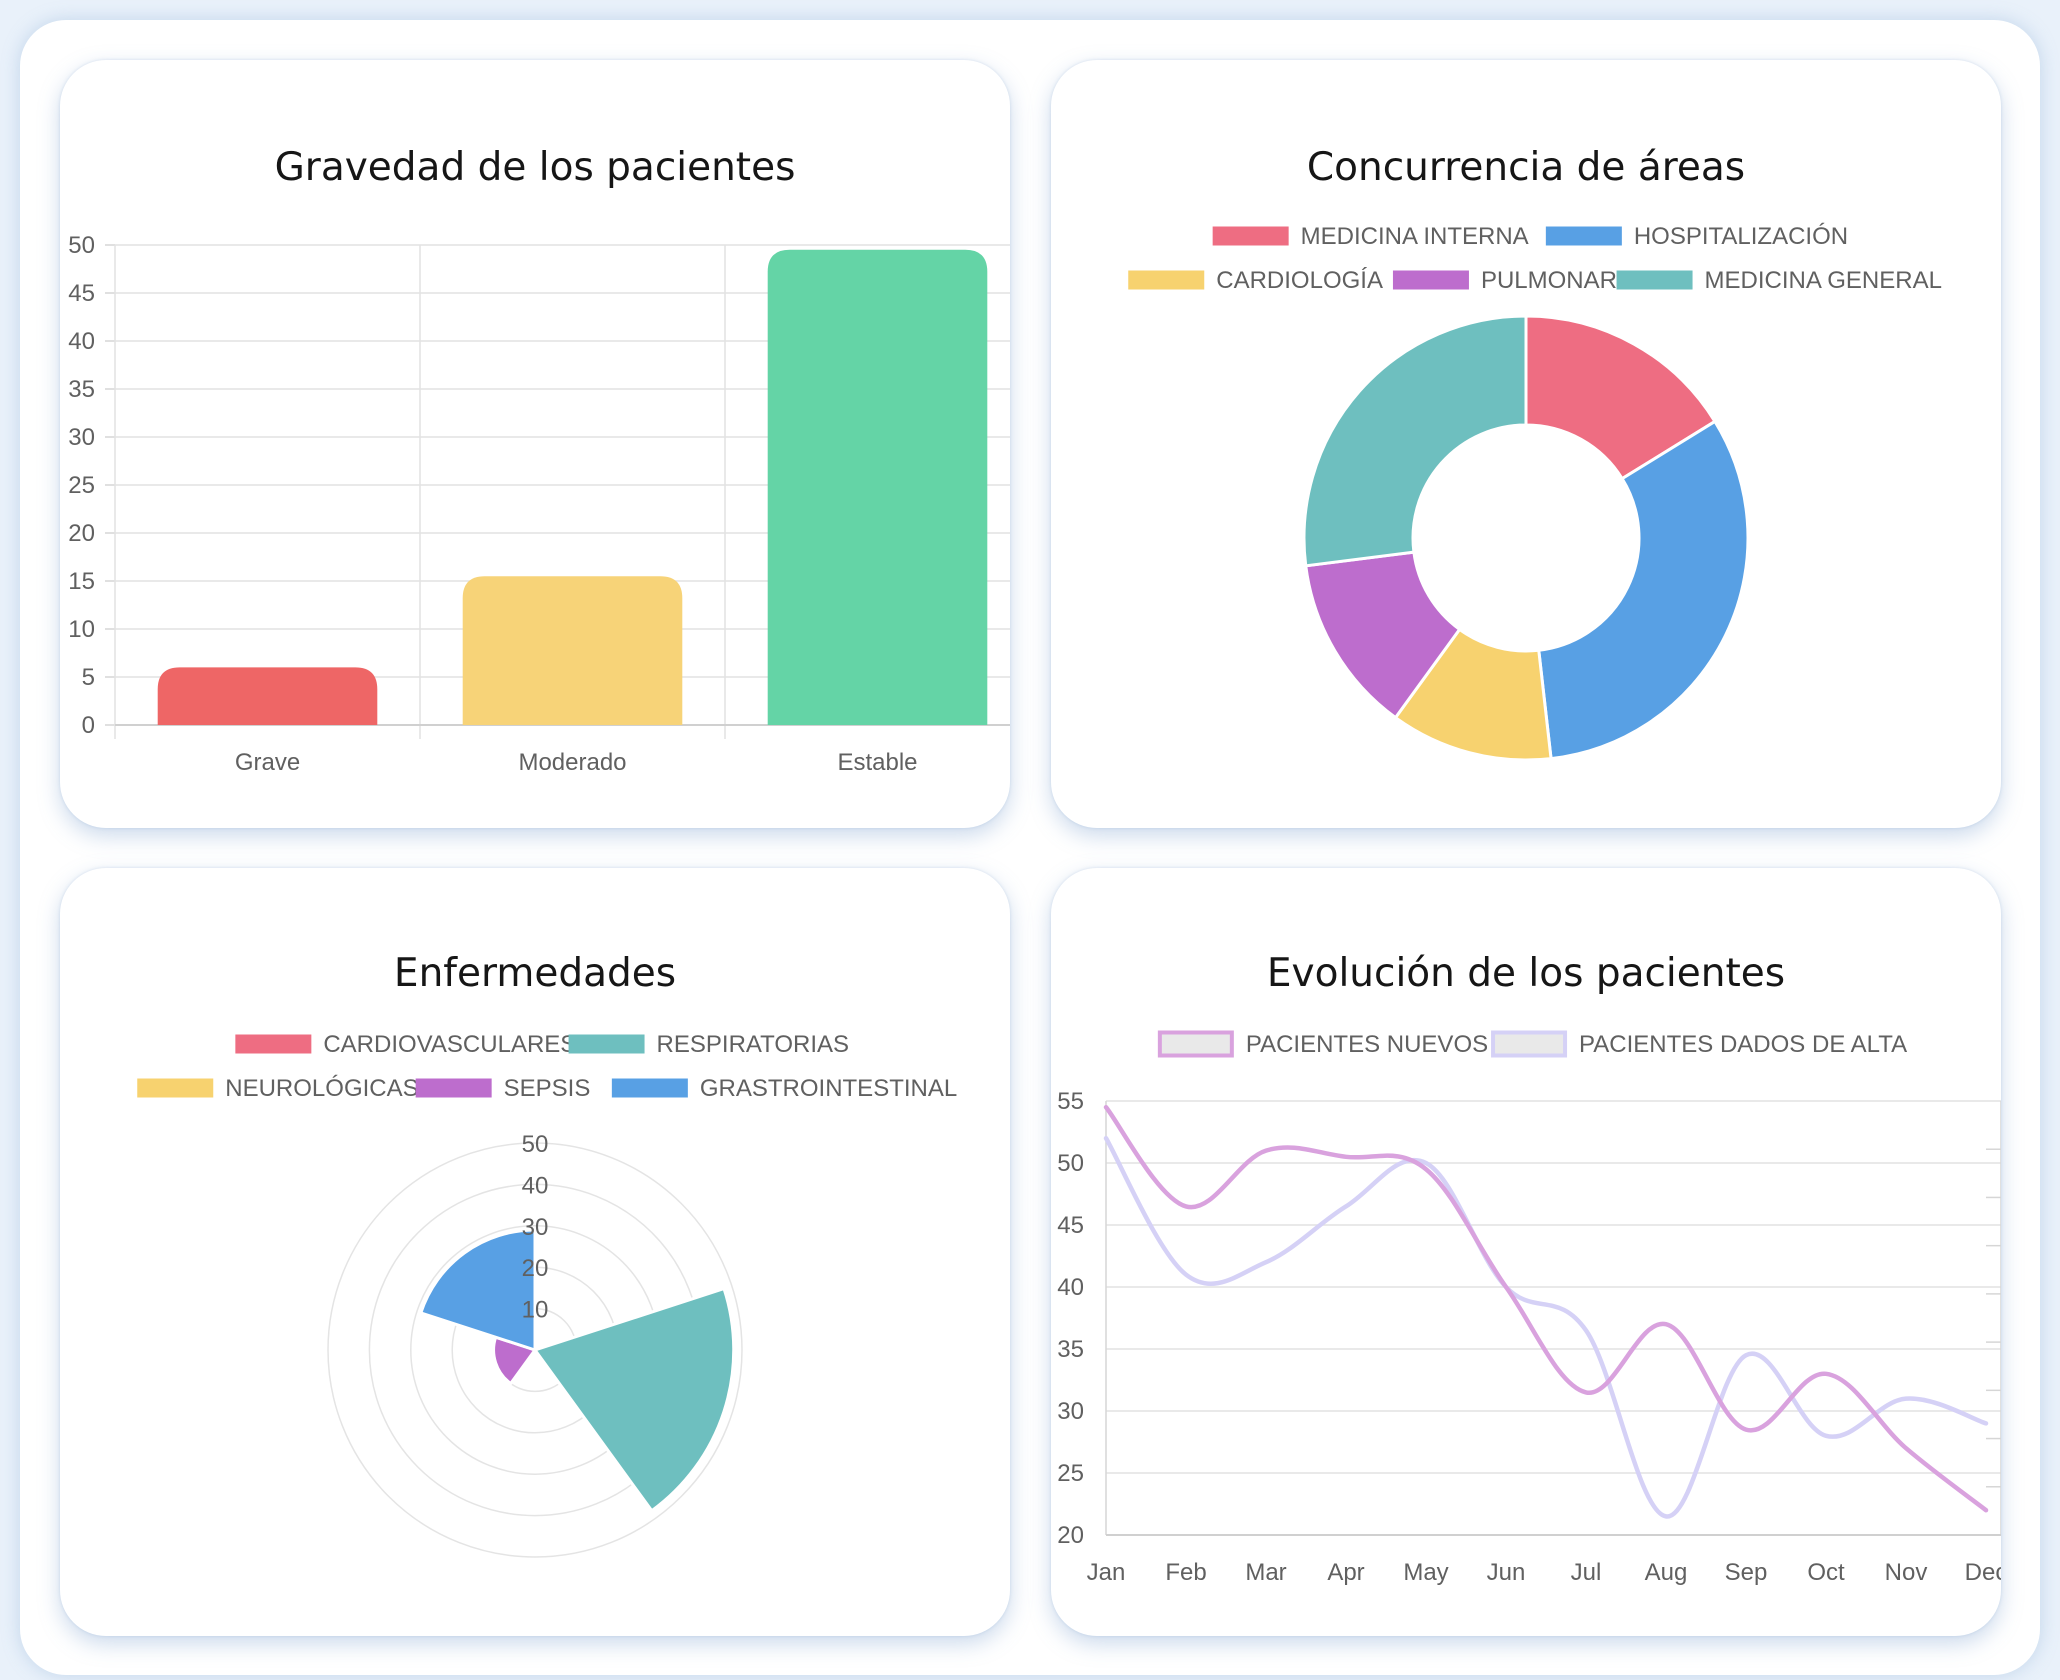  Describe the element at coordinates (753, 1044) in the screenshot. I see `legend-label: RESPIRATORIAS` at that location.